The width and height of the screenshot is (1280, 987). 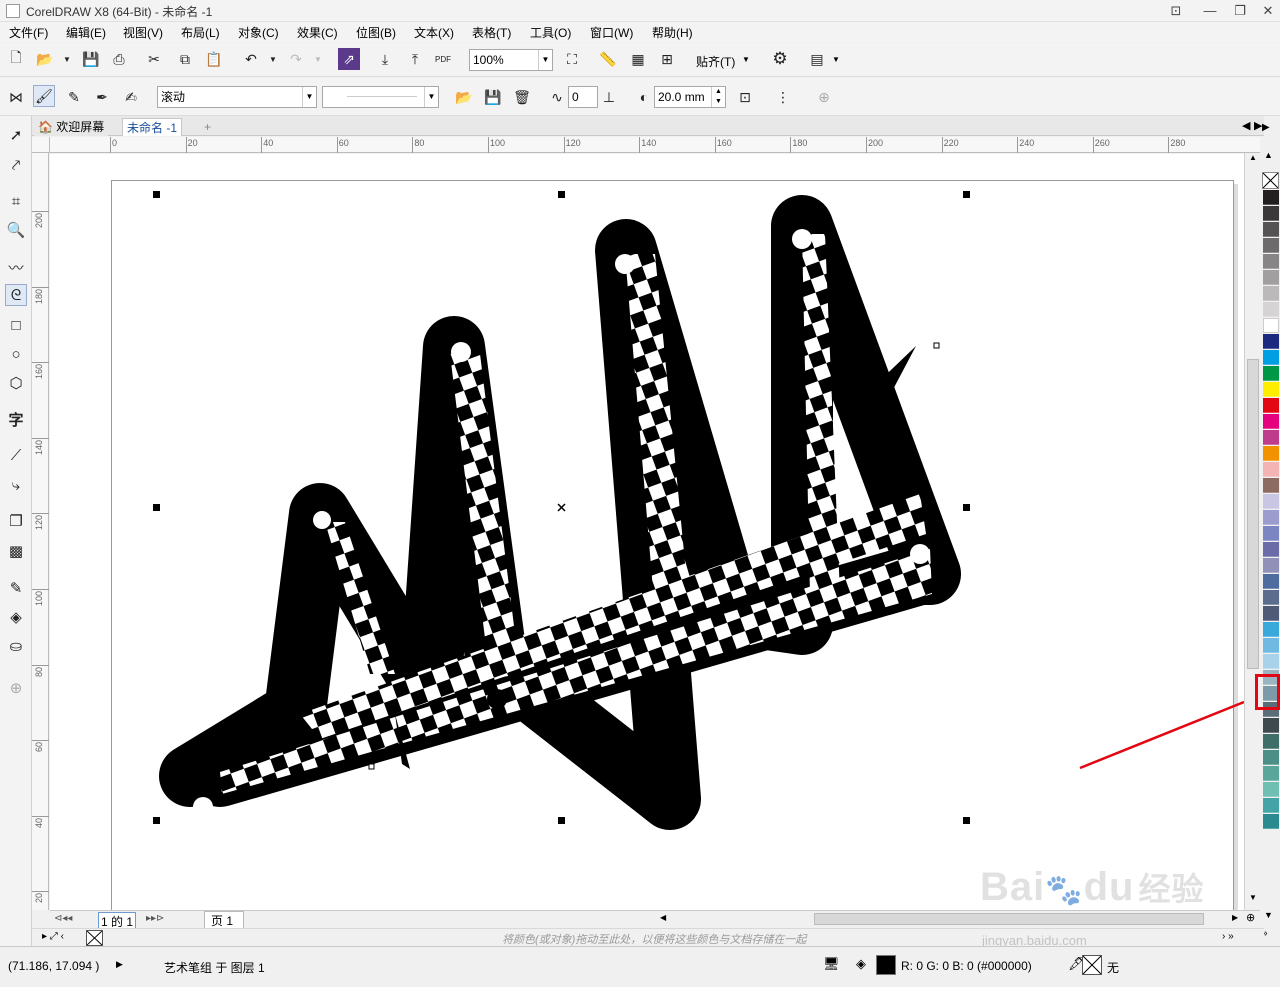 I want to click on vertical-scrollbar: ▲ ▼, so click(x=1252, y=531).